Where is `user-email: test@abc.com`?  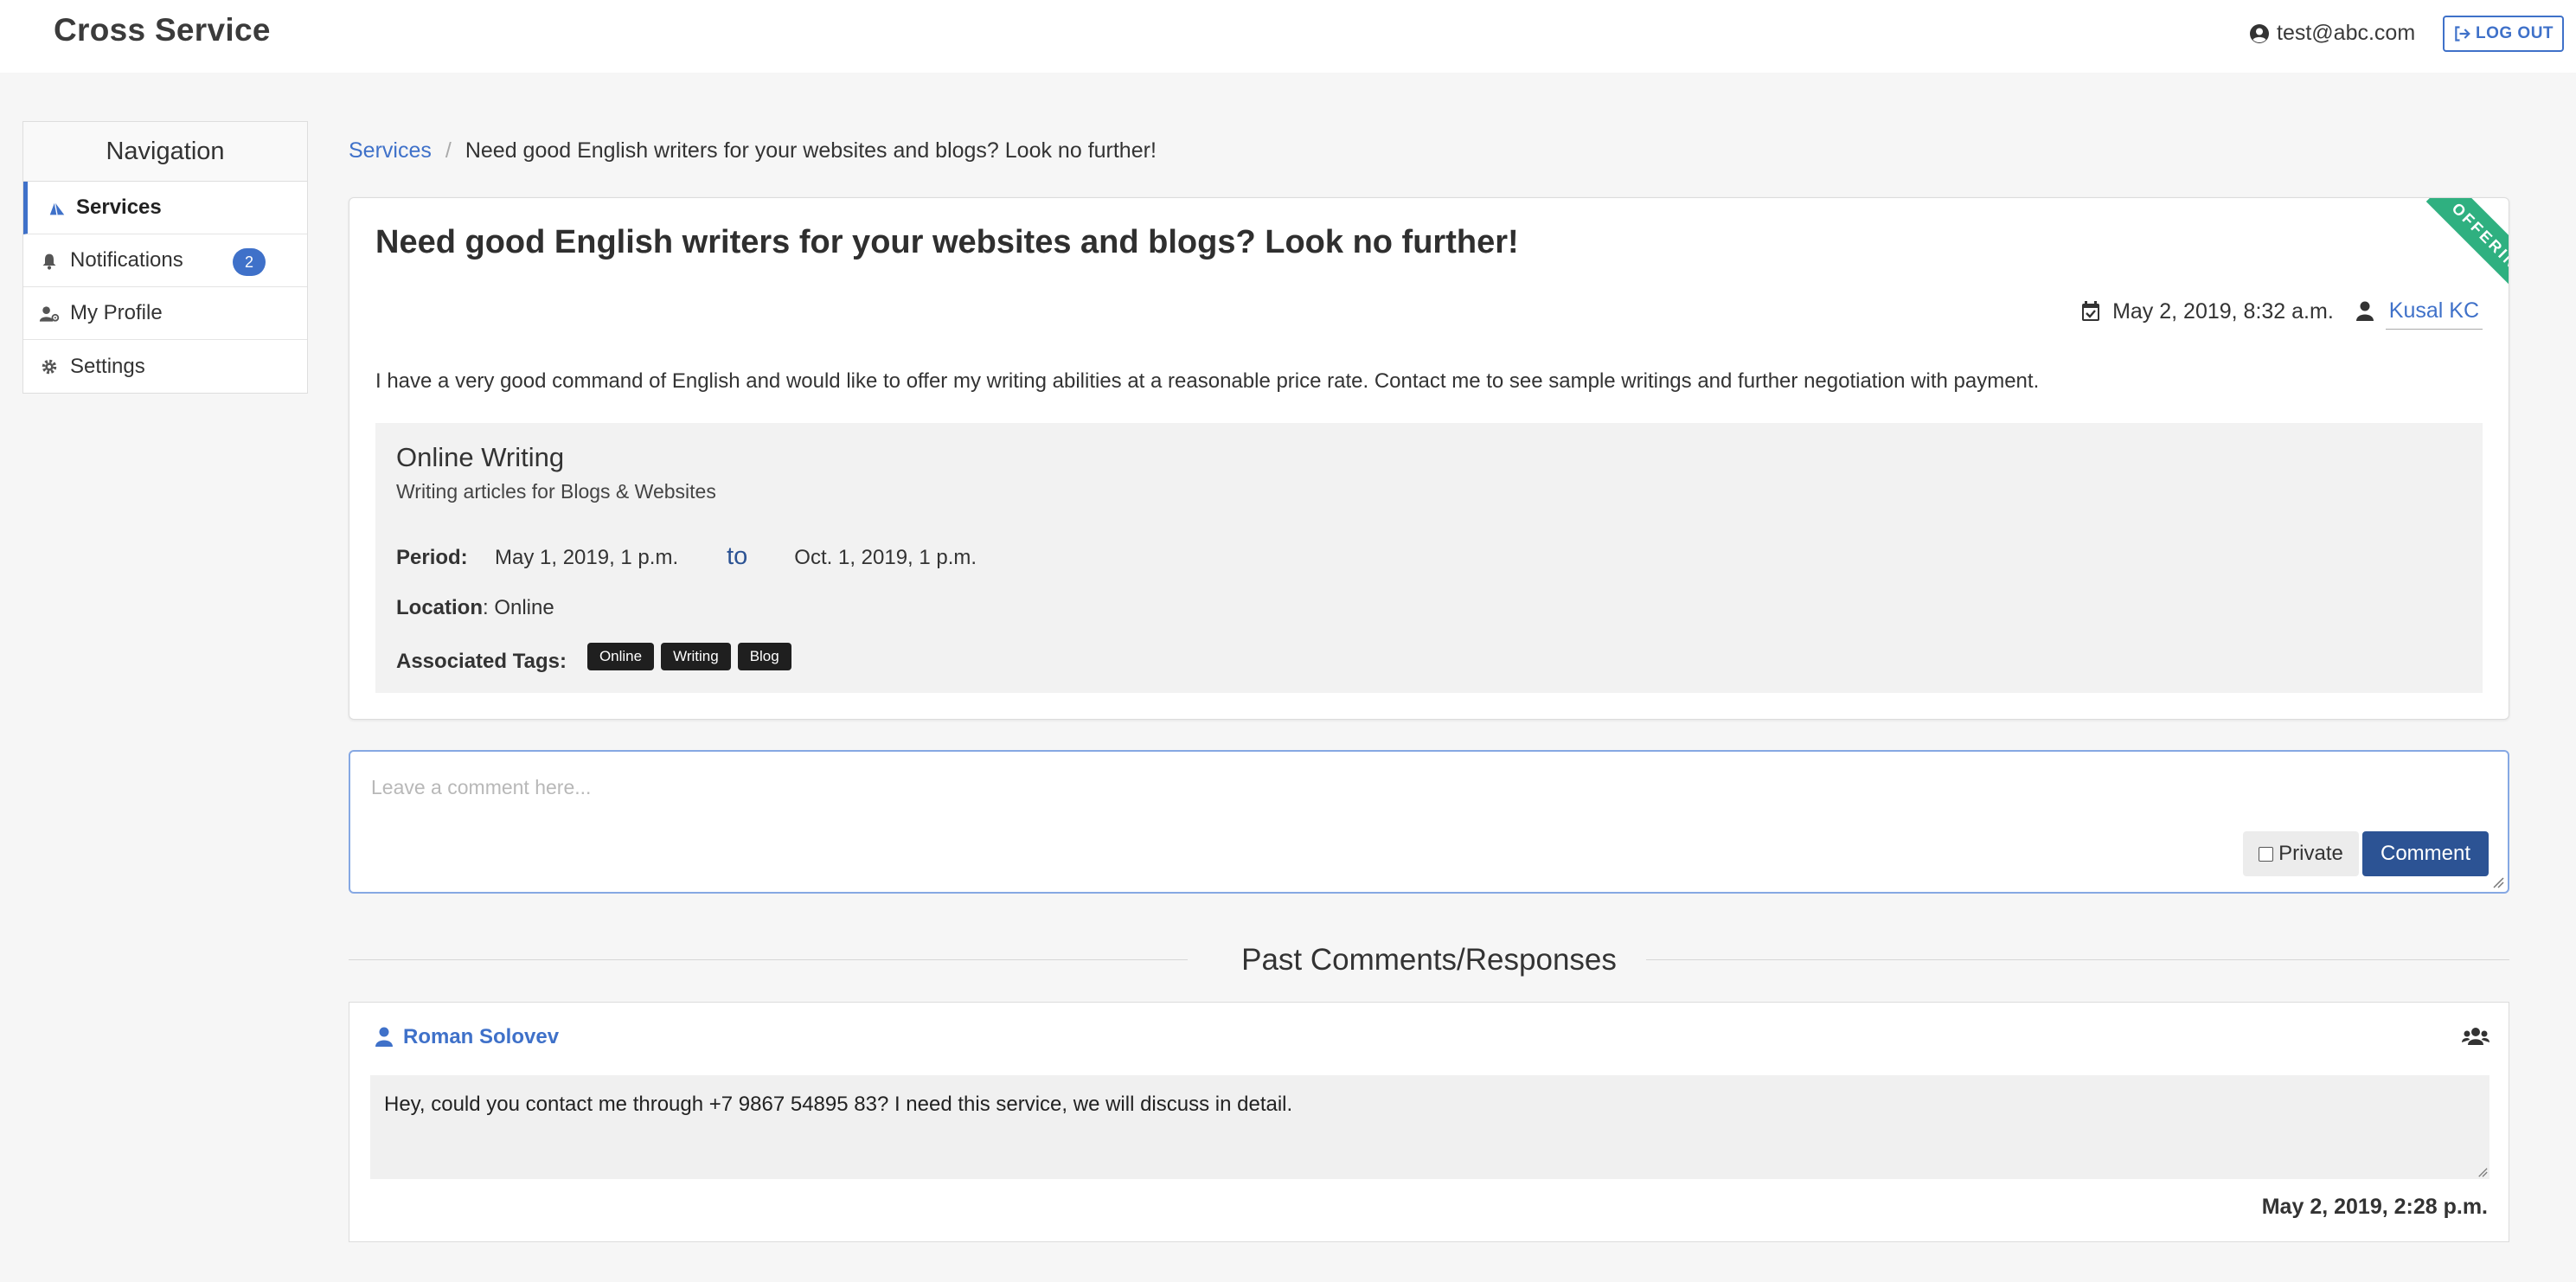 user-email: test@abc.com is located at coordinates (2346, 33).